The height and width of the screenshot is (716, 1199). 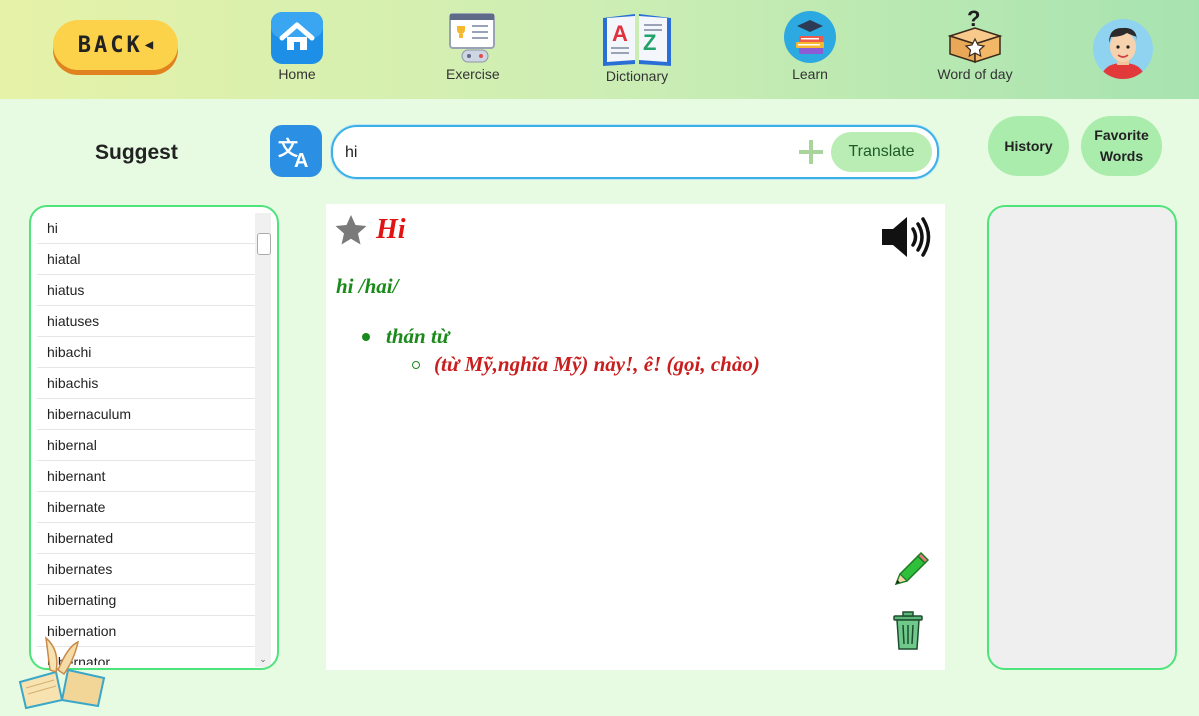 I want to click on list-item: hiatus, so click(x=146, y=290).